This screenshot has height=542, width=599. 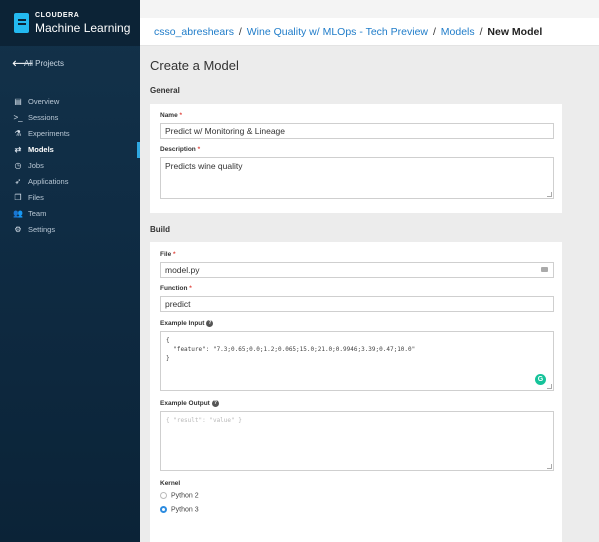 I want to click on flask-icon: ⚗, so click(x=18, y=133).